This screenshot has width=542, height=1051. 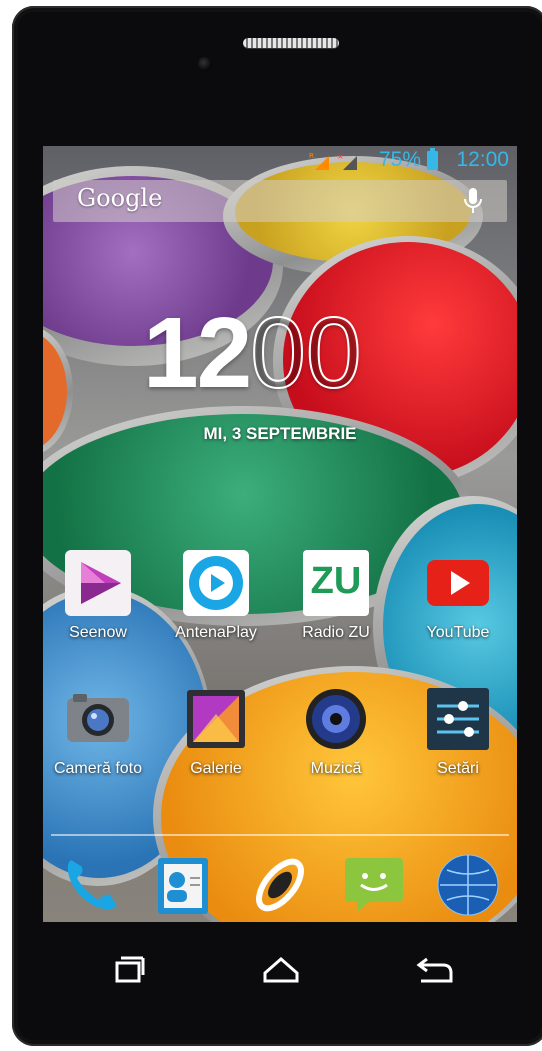 I want to click on app-label: Setări, so click(x=458, y=768).